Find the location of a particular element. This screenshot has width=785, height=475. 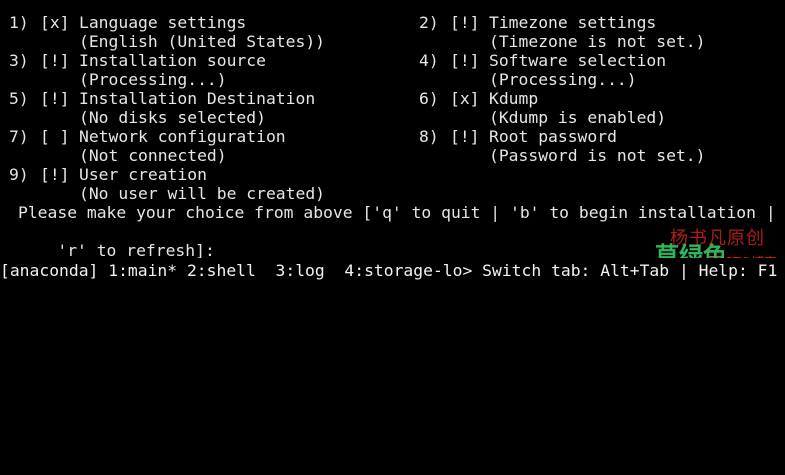

item-8-status: (Password is not set.) is located at coordinates (597, 155).